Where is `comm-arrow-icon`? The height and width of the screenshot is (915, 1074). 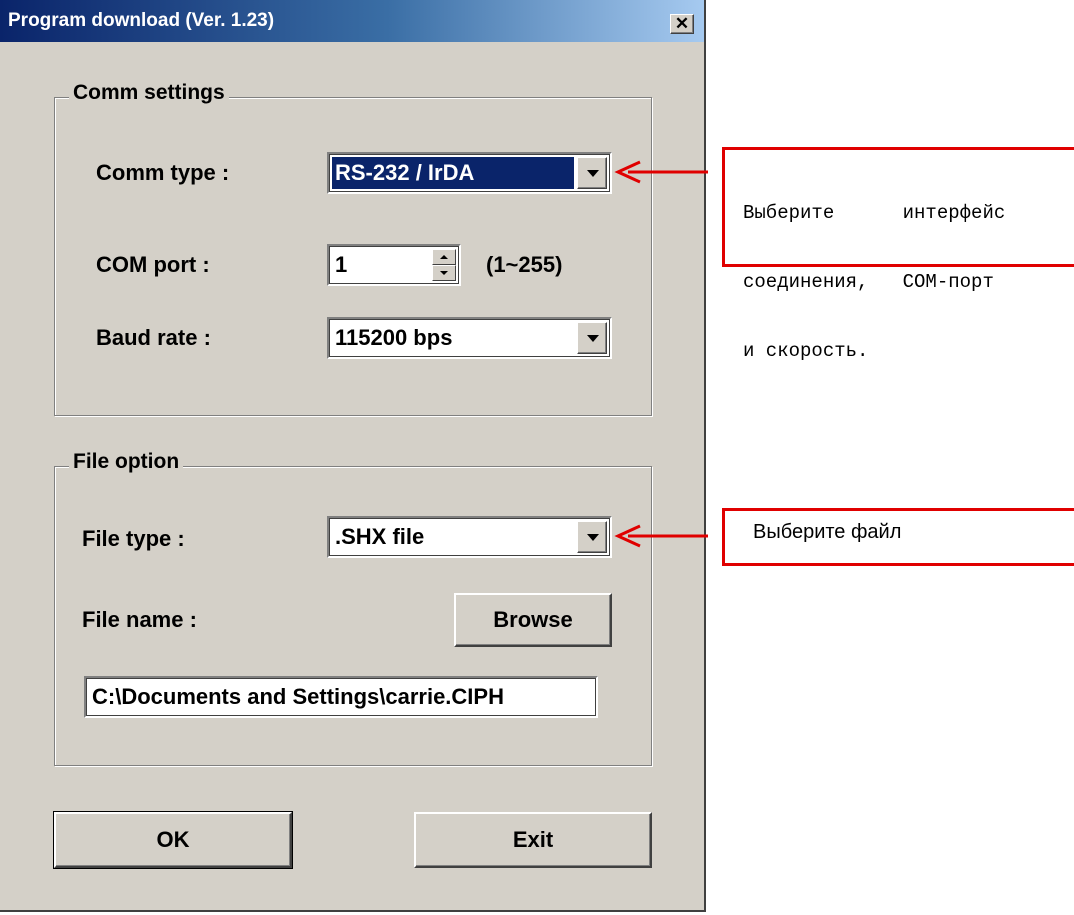
comm-arrow-icon is located at coordinates (661, 172).